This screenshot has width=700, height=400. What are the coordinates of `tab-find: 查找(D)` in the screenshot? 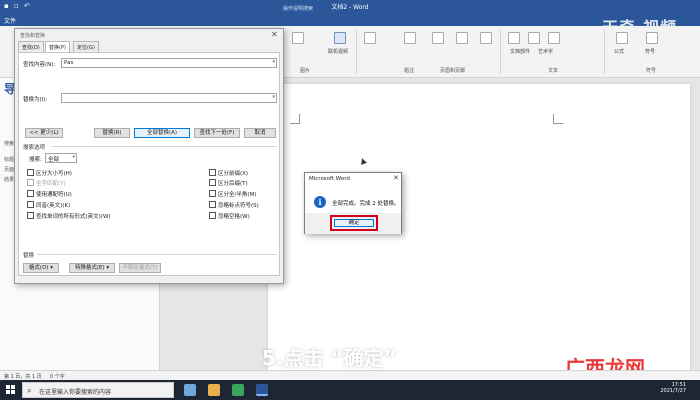 It's located at (31, 46).